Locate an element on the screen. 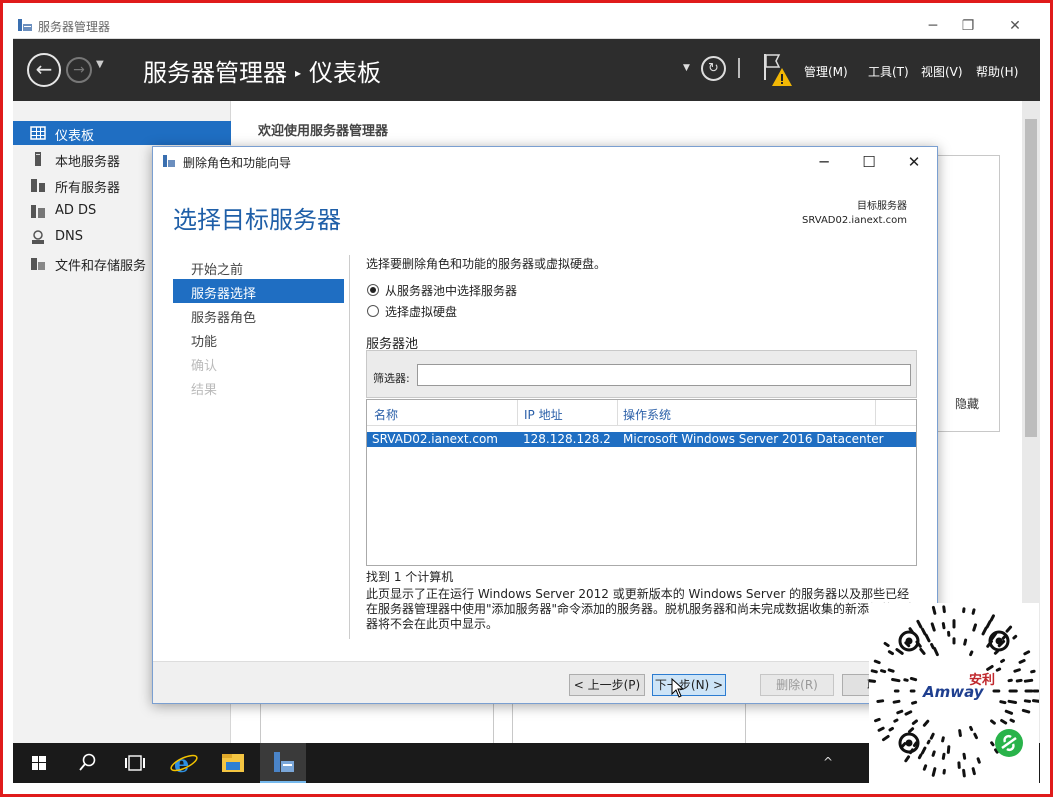 Image resolution: width=1053 pixels, height=797 pixels. file-explorer-button is located at coordinates (233, 763).